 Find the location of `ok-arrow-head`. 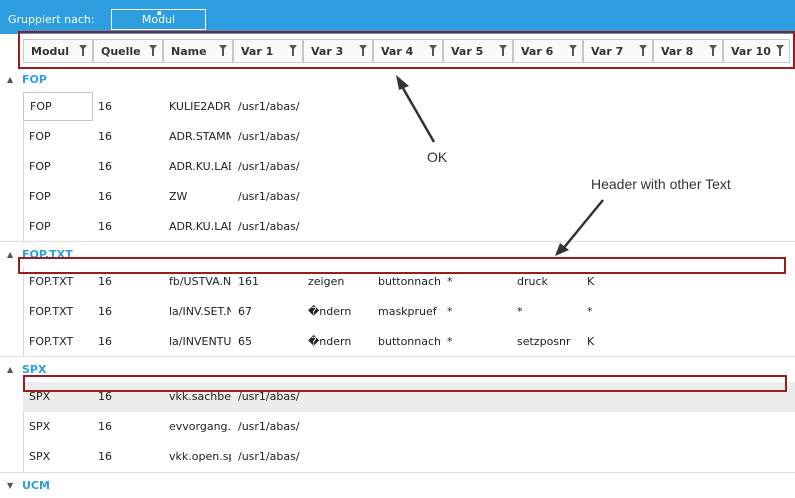

ok-arrow-head is located at coordinates (402, 82).